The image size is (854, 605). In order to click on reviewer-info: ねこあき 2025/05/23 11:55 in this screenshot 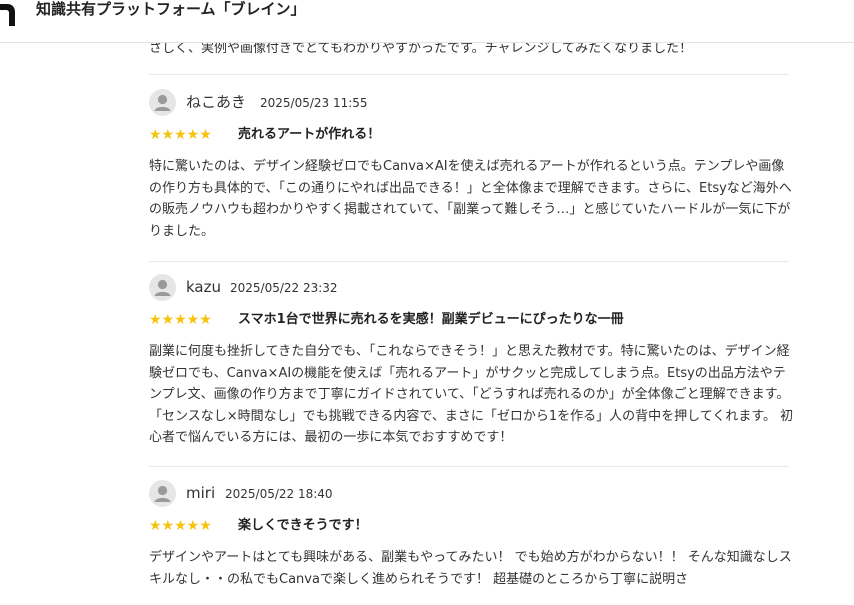, I will do `click(473, 103)`.